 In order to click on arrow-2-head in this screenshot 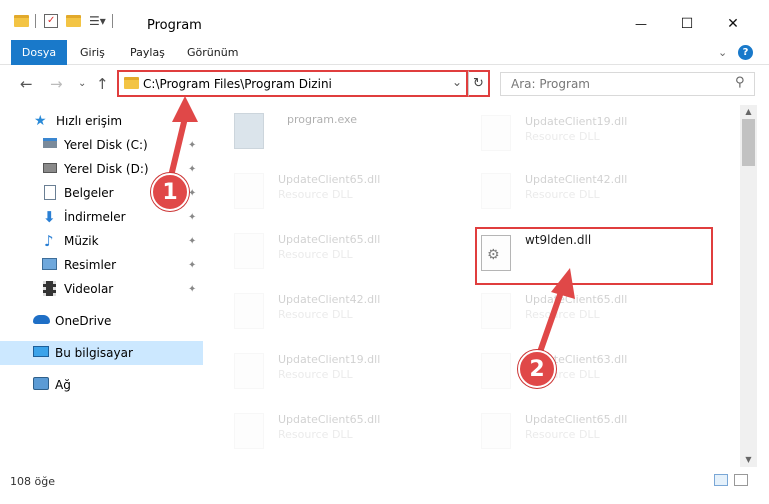, I will do `click(563, 283)`.